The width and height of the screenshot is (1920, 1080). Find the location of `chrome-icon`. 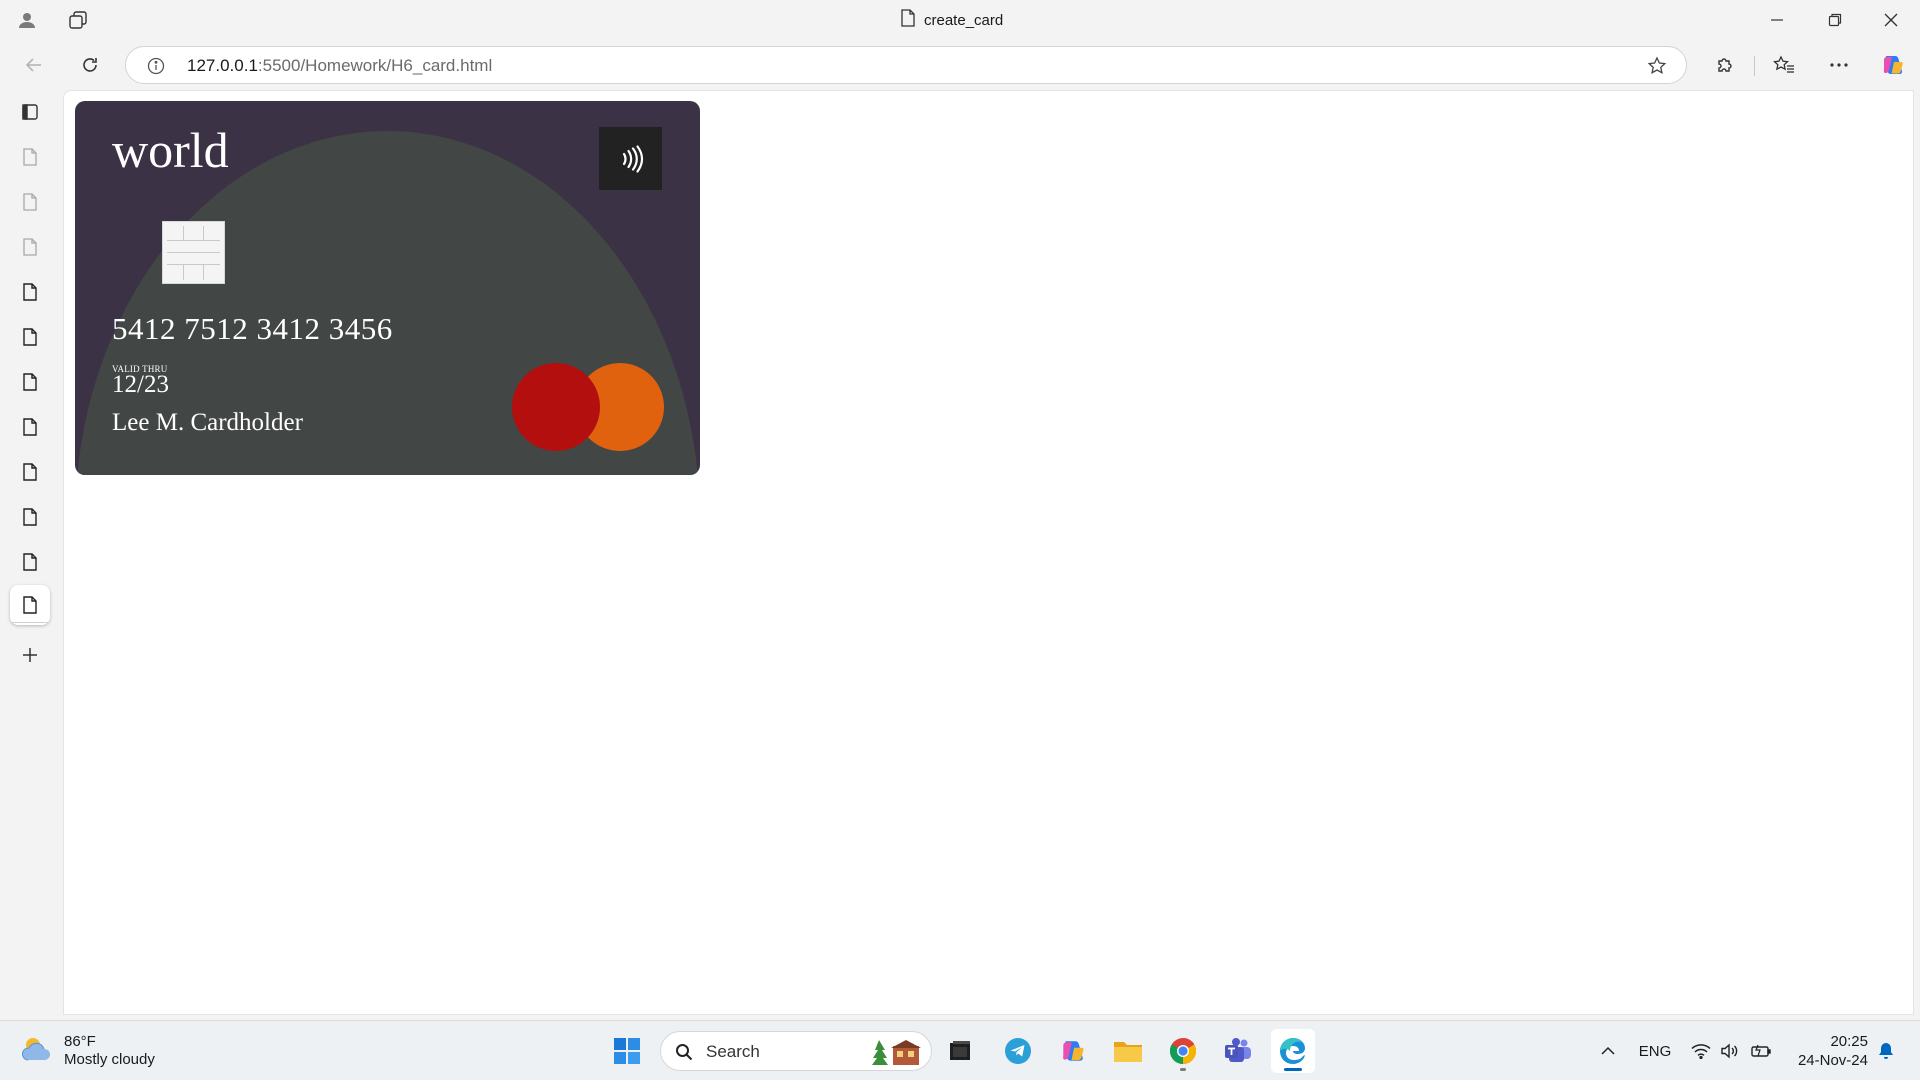

chrome-icon is located at coordinates (1183, 1051).